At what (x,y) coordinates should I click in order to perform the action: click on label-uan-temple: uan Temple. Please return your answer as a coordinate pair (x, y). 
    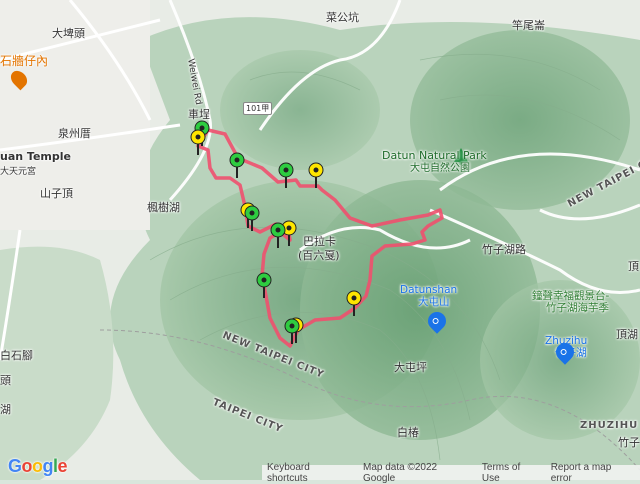
    Looking at the image, I should click on (35, 156).